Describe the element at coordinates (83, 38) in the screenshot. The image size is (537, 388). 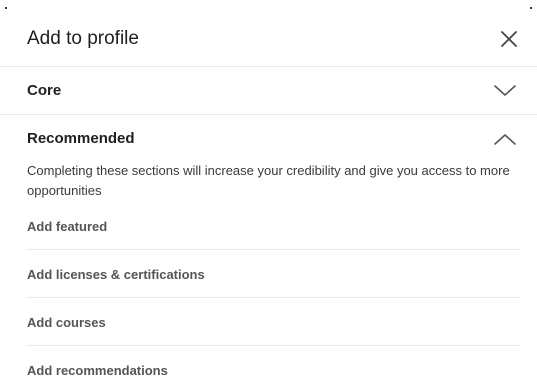
I see `dialog-title: Add to profile` at that location.